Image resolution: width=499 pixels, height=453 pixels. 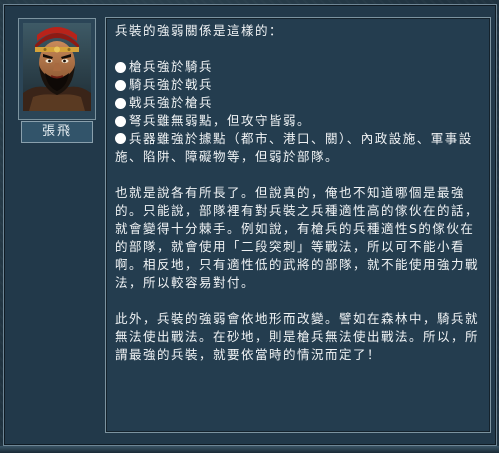 I want to click on character-name: 張飛, so click(x=57, y=132).